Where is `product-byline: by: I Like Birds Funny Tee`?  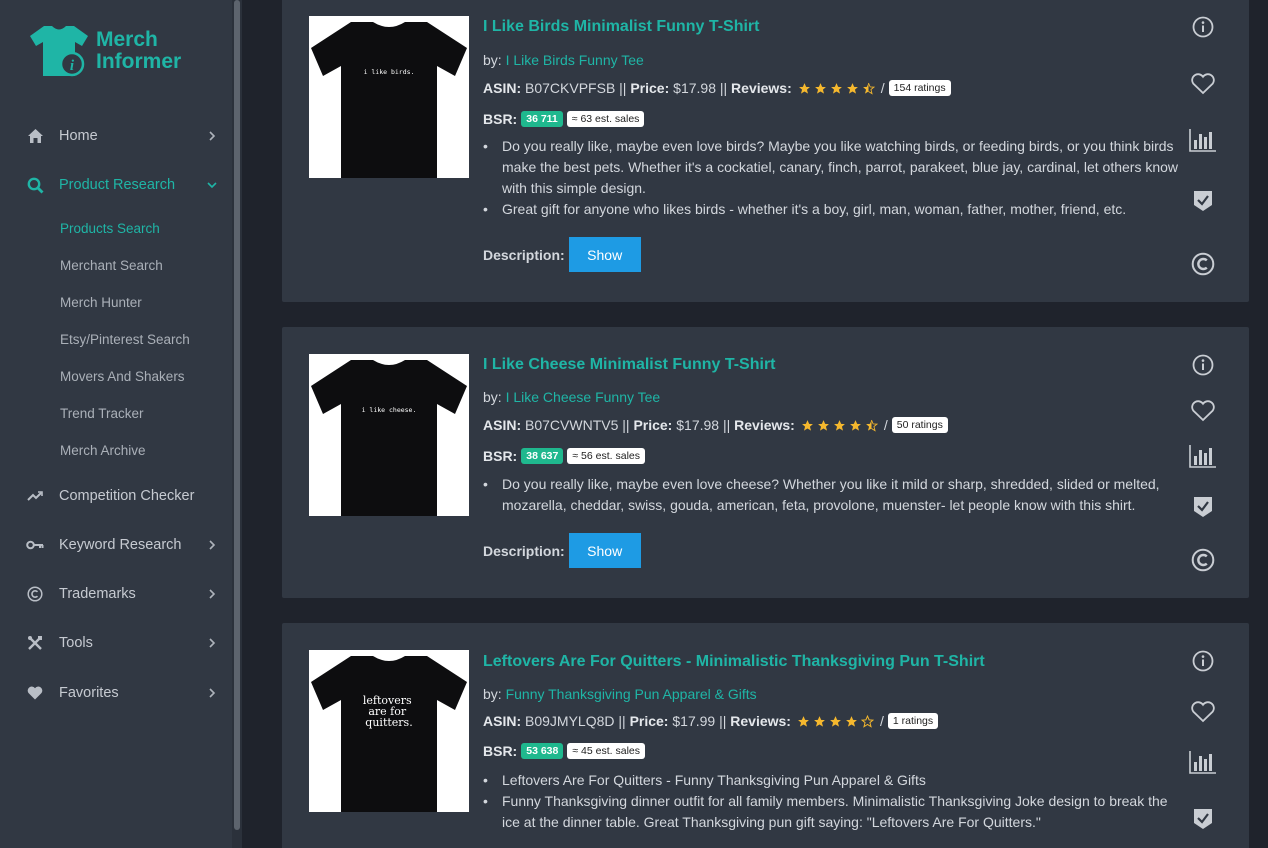 product-byline: by: I Like Birds Funny Tee is located at coordinates (563, 60).